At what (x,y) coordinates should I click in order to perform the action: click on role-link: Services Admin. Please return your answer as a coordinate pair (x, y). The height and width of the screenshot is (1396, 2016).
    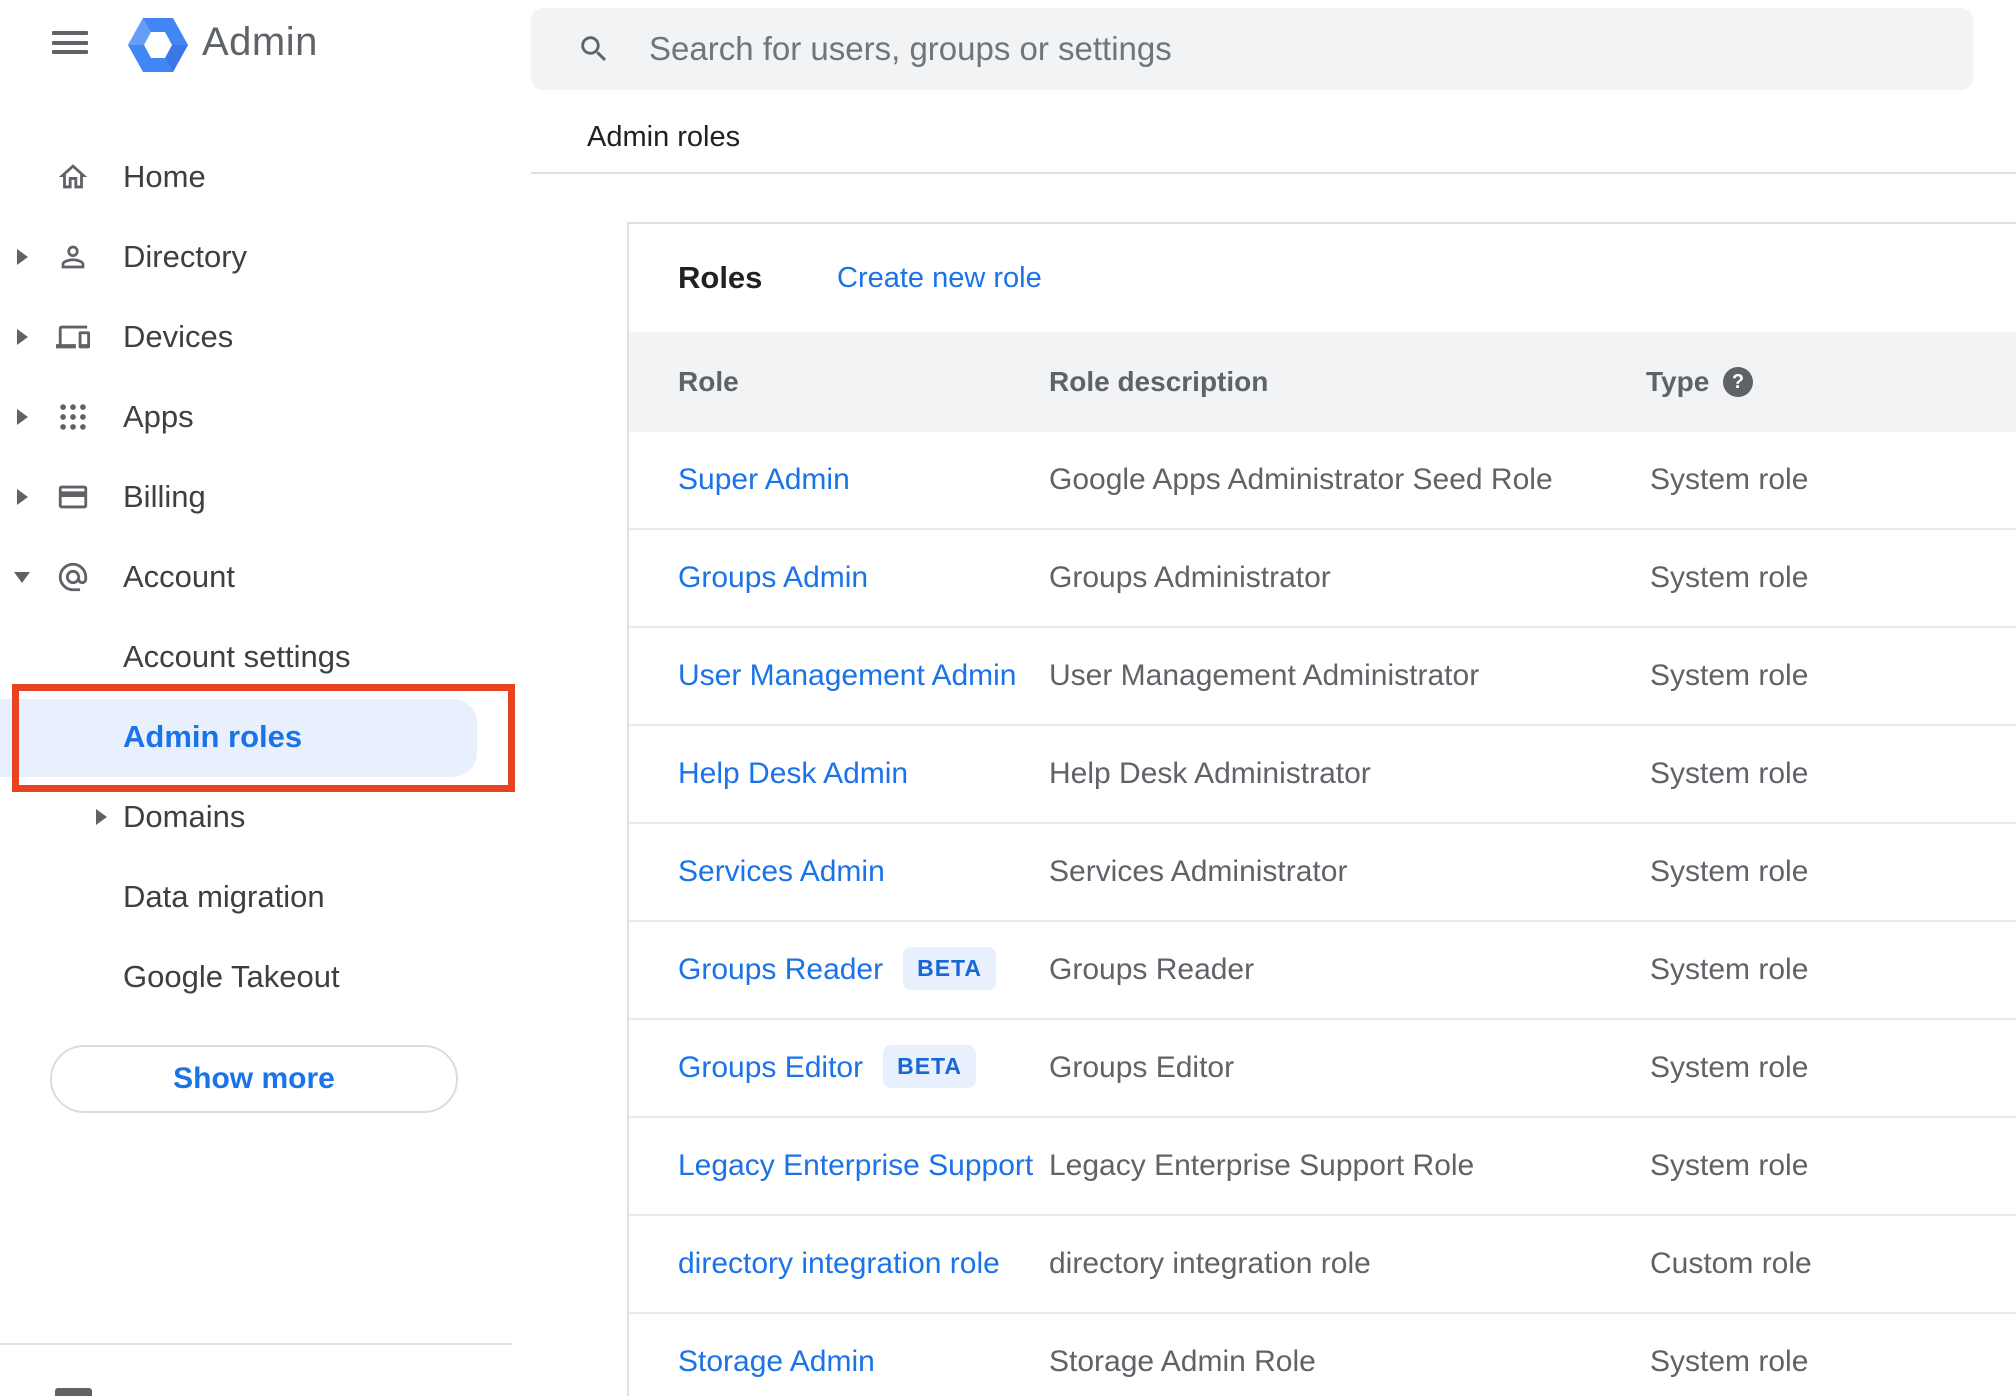
    Looking at the image, I should click on (781, 872).